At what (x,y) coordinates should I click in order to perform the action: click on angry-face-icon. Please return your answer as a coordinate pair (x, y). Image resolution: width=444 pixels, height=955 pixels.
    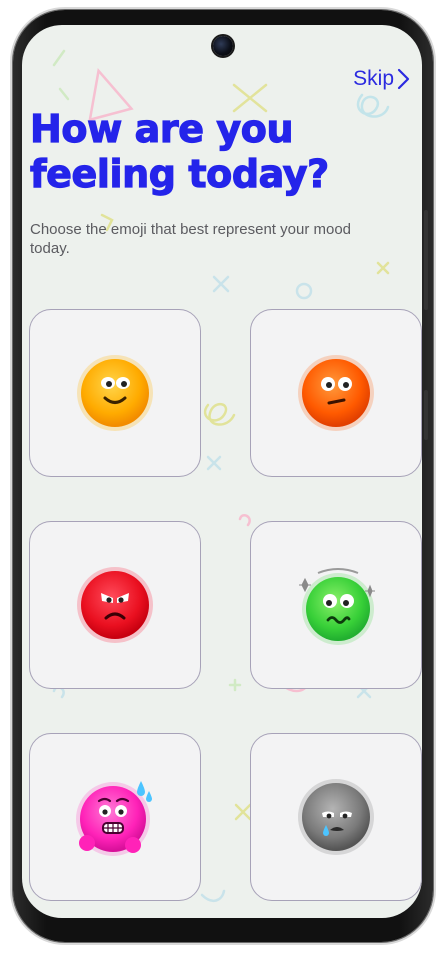
    Looking at the image, I should click on (115, 605).